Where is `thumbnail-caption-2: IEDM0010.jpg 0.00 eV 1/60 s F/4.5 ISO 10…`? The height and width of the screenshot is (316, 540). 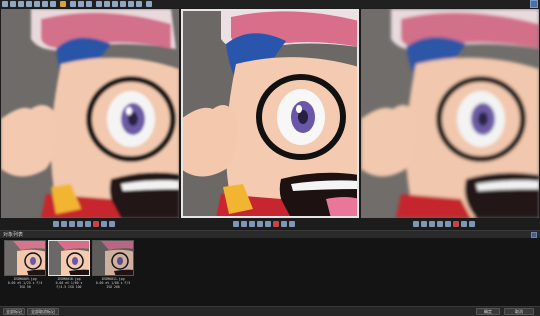
thumbnail-caption-2: IEDM0010.jpg 0.00 eV 1/60 s F/4.5 ISO 10… is located at coordinates (69, 283).